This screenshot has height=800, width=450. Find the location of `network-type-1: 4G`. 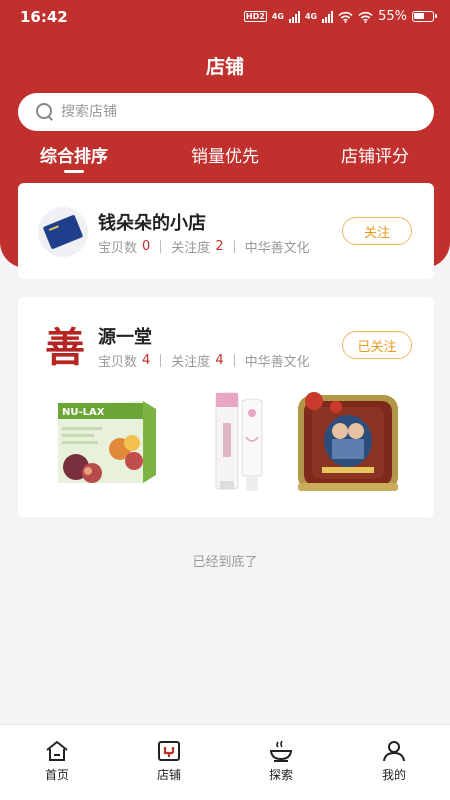

network-type-1: 4G is located at coordinates (277, 16).